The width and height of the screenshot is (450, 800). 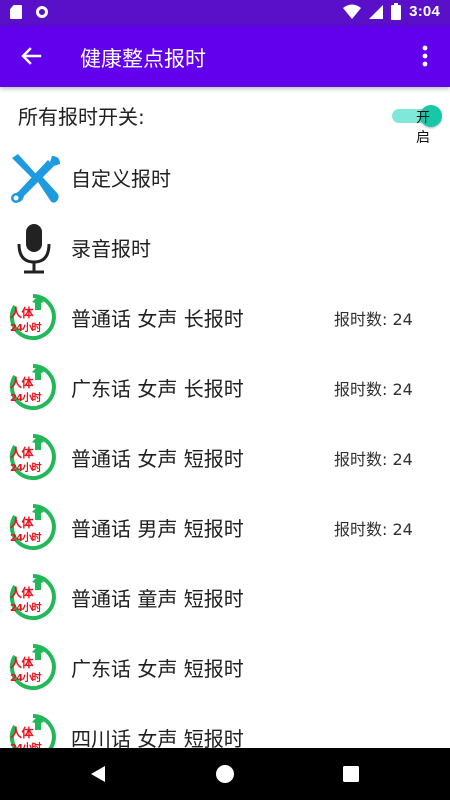 I want to click on list-item-voice: 人体 24小时 普通话 女声 短报时 报时数: 24, so click(x=225, y=457).